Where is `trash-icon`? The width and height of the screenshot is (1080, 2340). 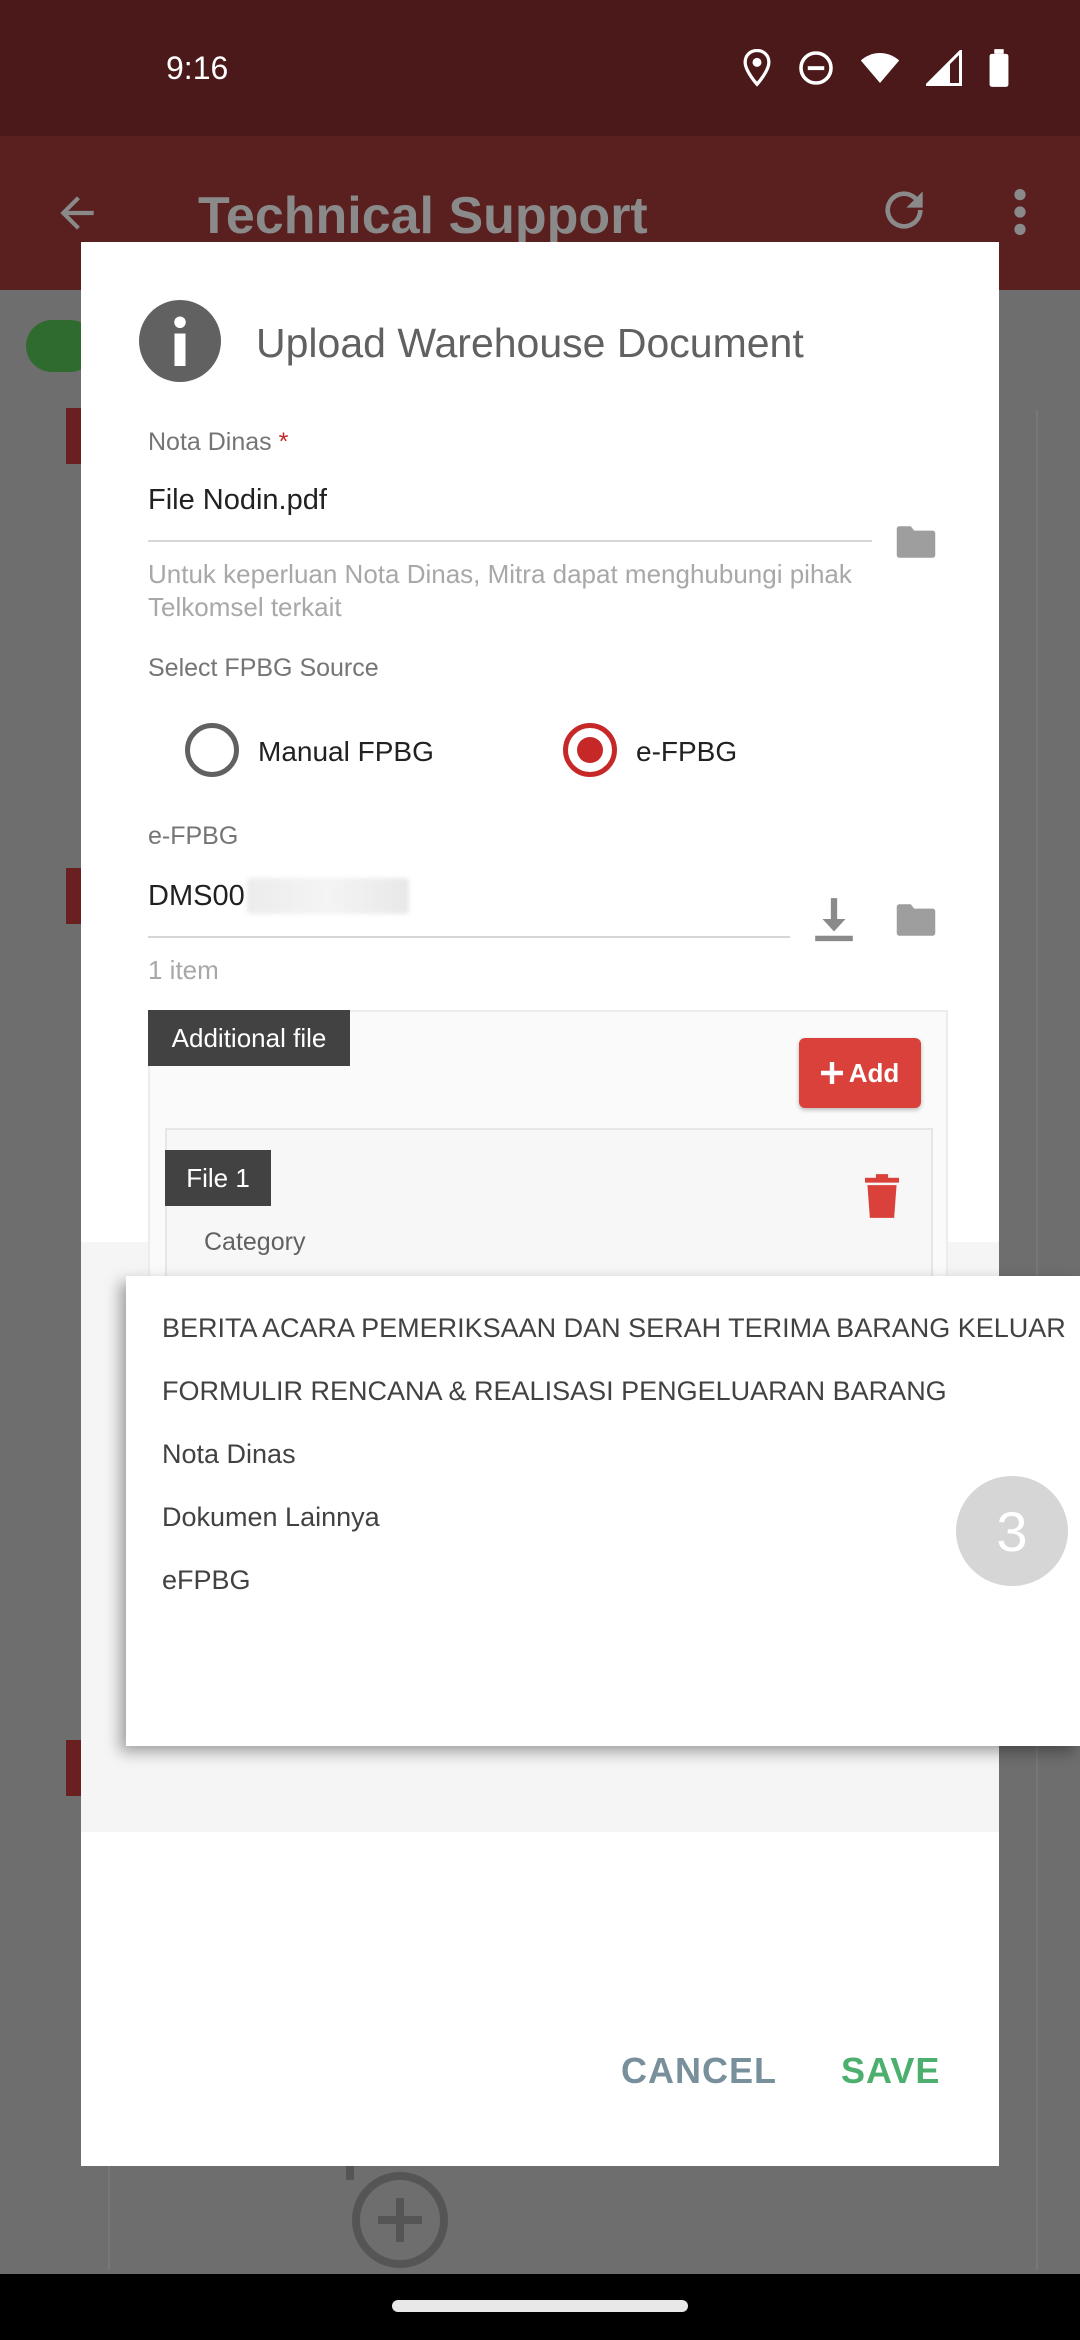
trash-icon is located at coordinates (882, 1196).